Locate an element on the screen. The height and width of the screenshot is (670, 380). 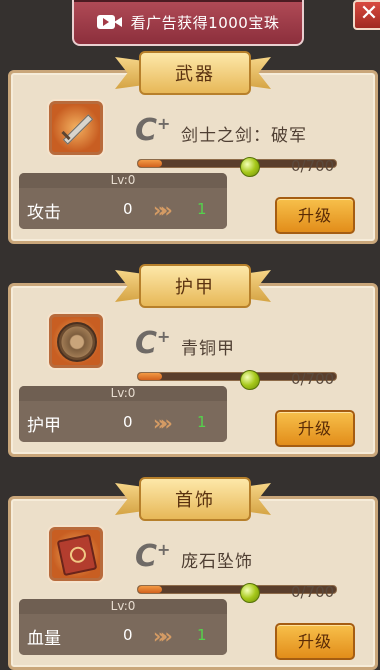
stat-name: 血量 is located at coordinates (44, 639).